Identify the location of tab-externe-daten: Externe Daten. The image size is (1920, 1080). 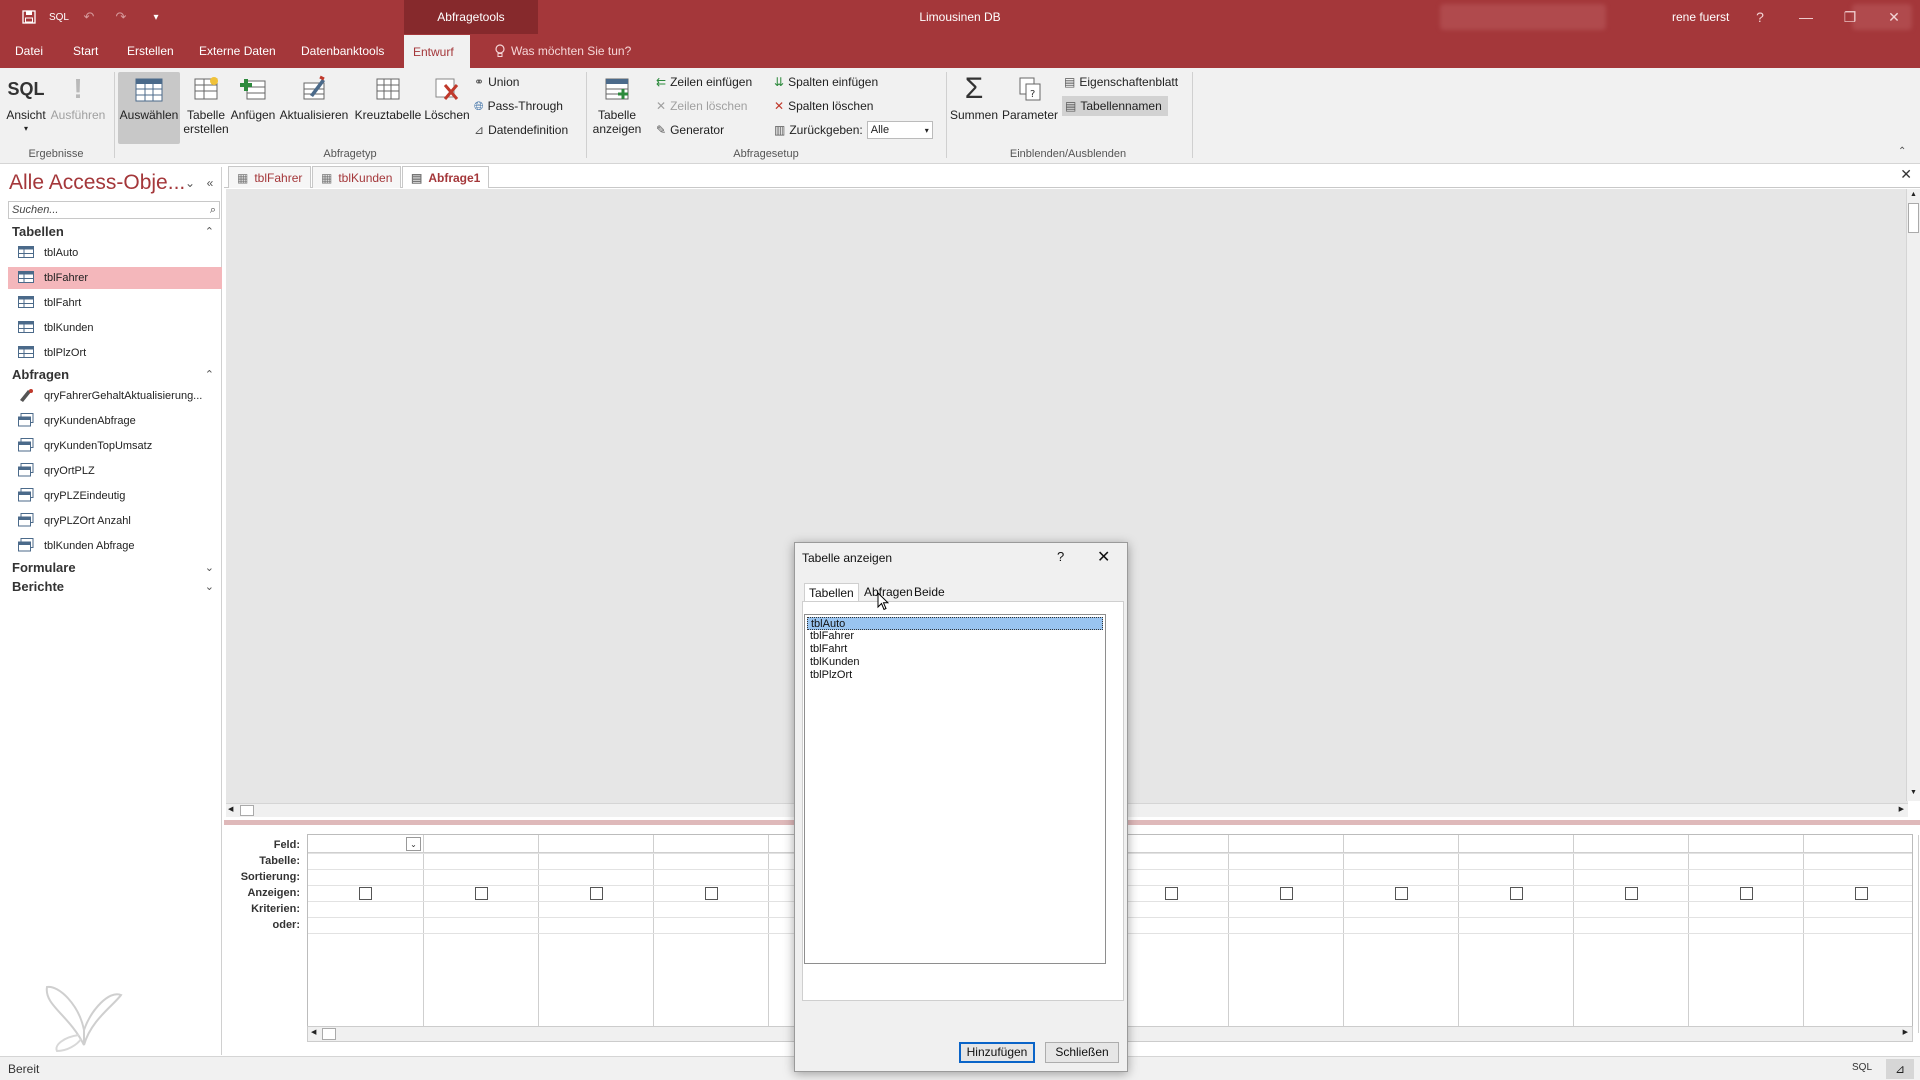
(237, 51).